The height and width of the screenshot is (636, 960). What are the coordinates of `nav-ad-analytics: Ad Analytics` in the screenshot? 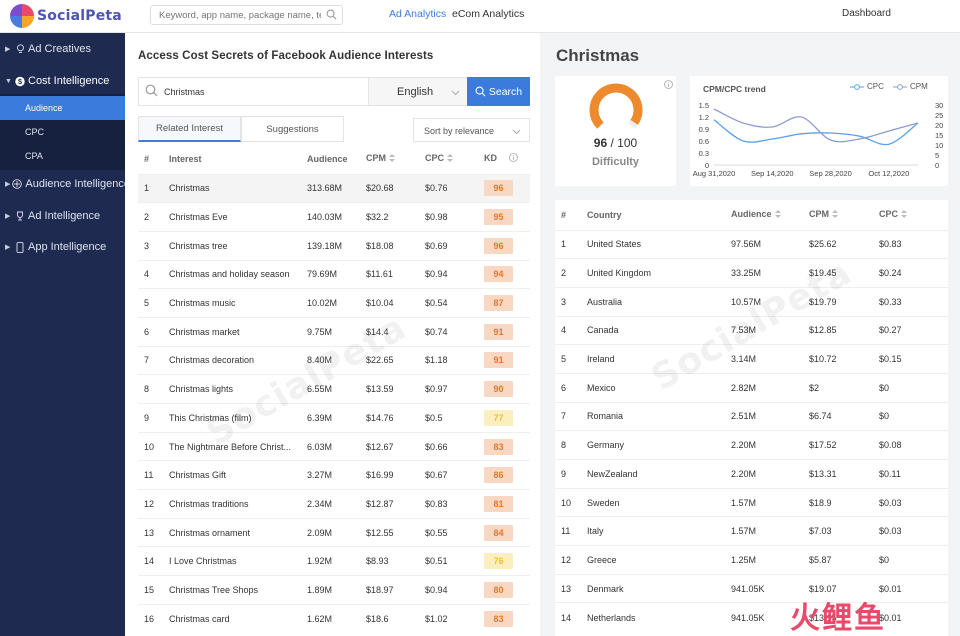 It's located at (417, 14).